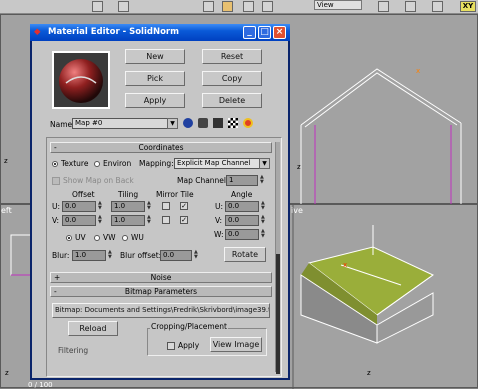 Image resolution: width=478 pixels, height=389 pixels. What do you see at coordinates (37, 32) in the screenshot?
I see `app-icon: ◆` at bounding box center [37, 32].